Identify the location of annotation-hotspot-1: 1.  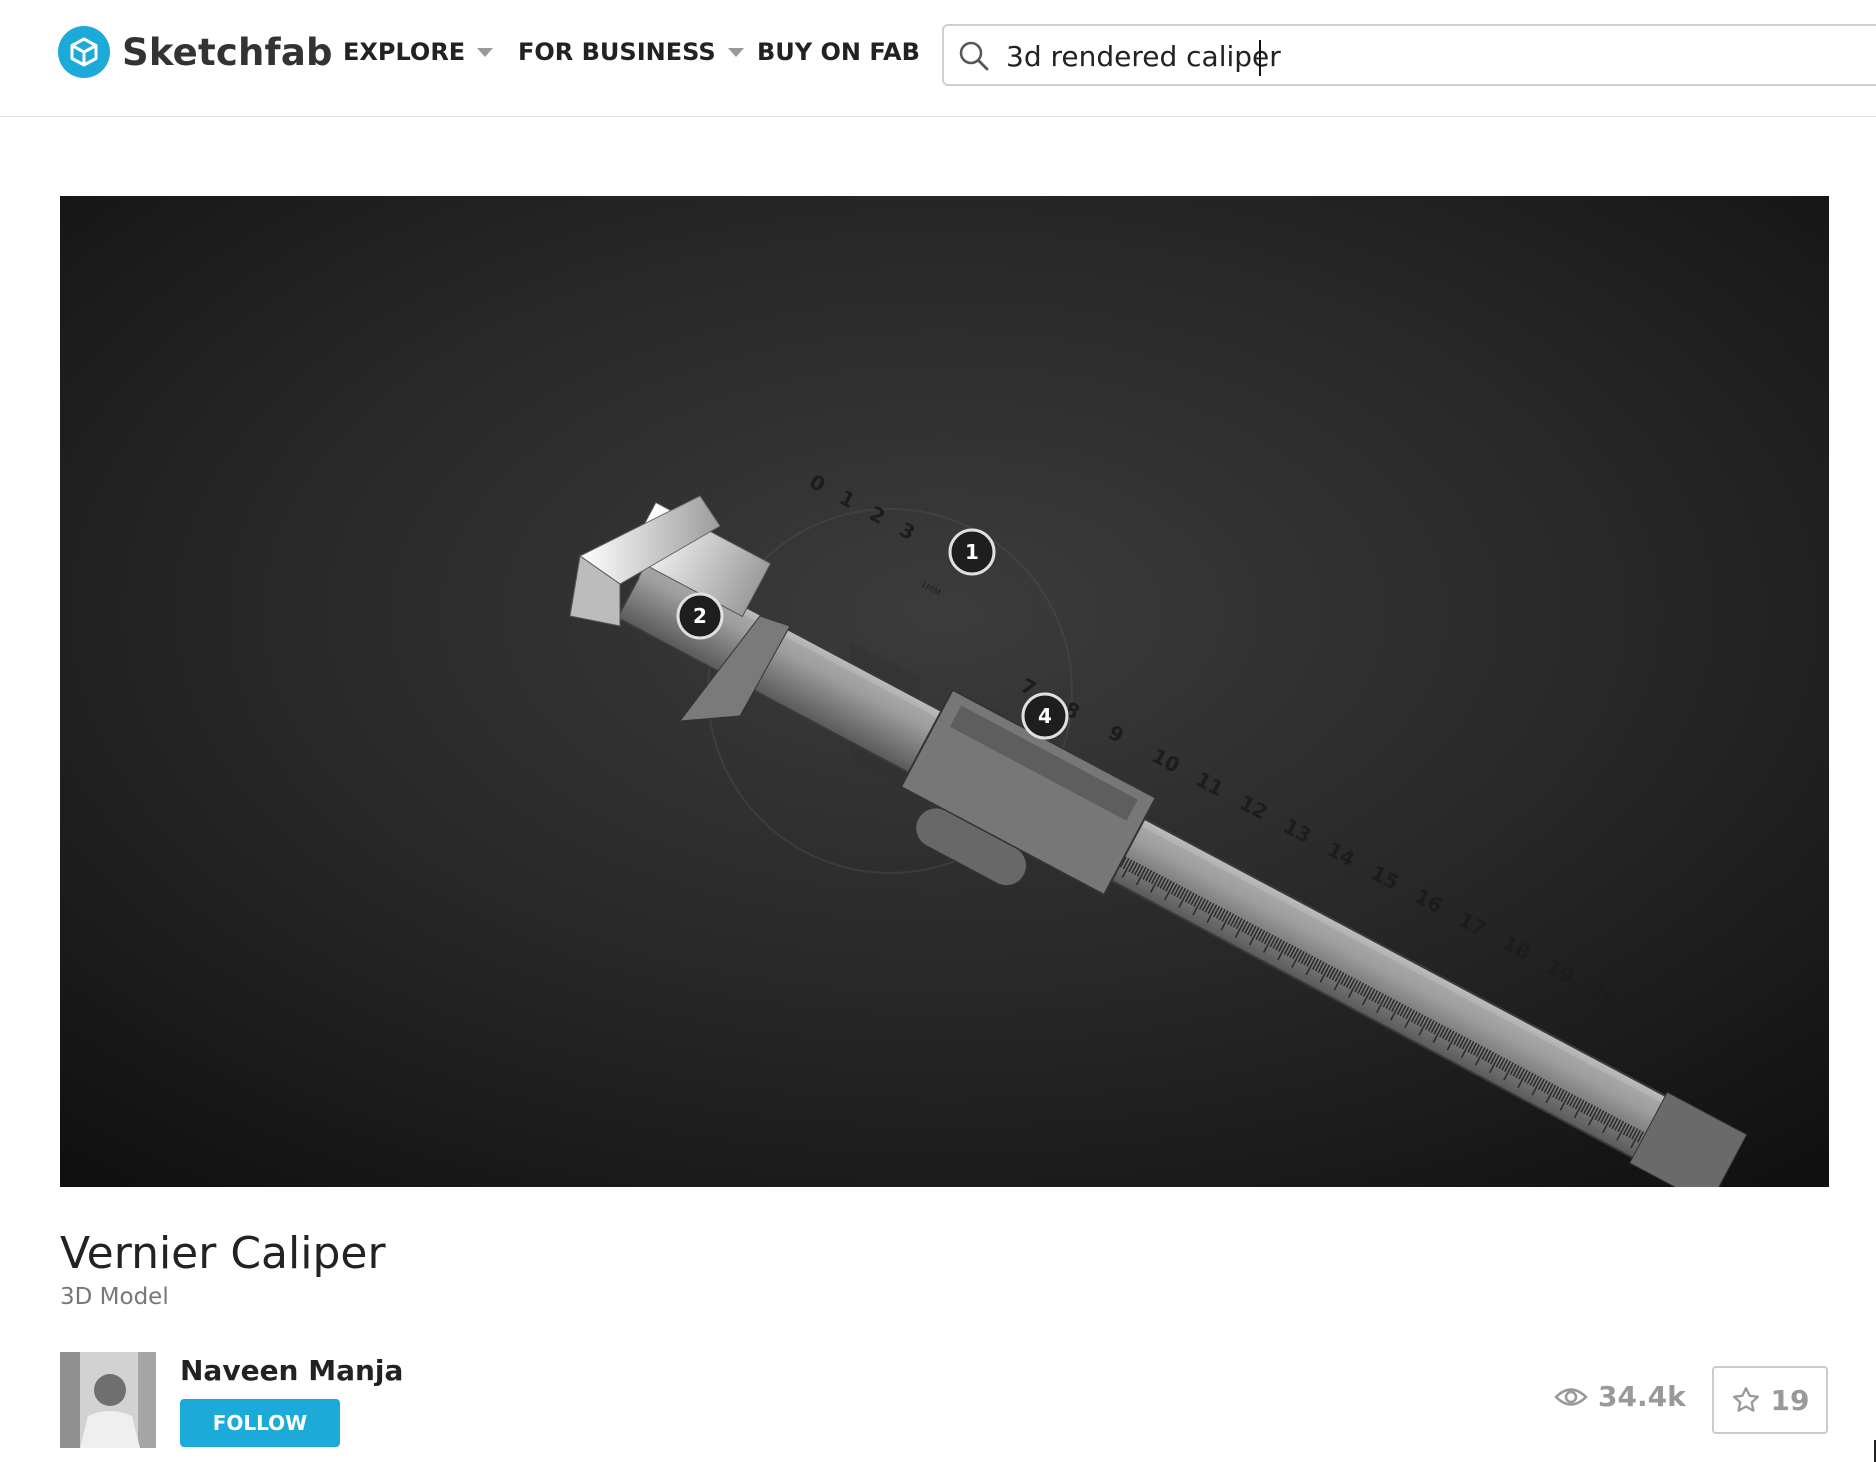
(972, 552).